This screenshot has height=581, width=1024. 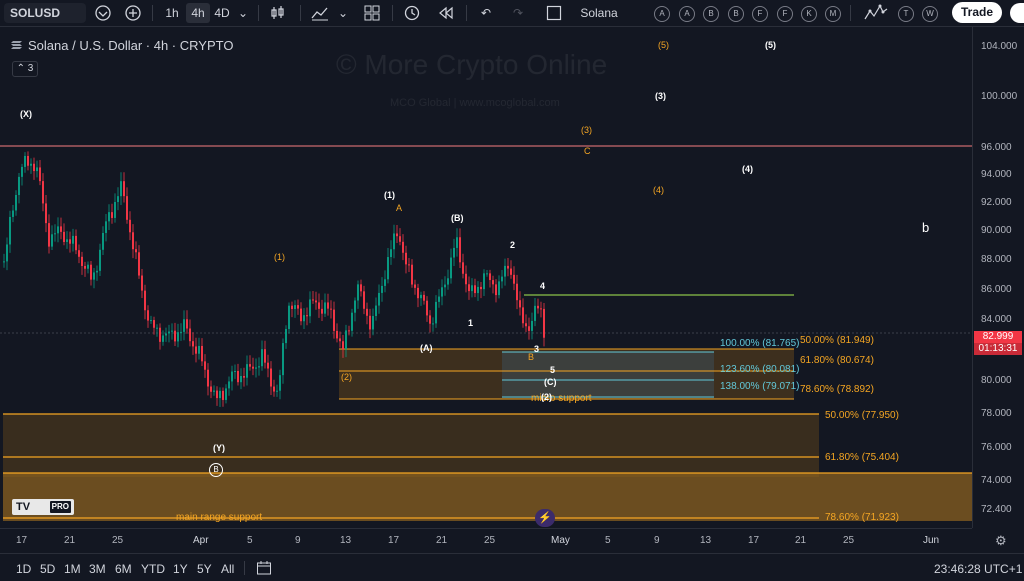 I want to click on layouts-icon, so click(x=372, y=13).